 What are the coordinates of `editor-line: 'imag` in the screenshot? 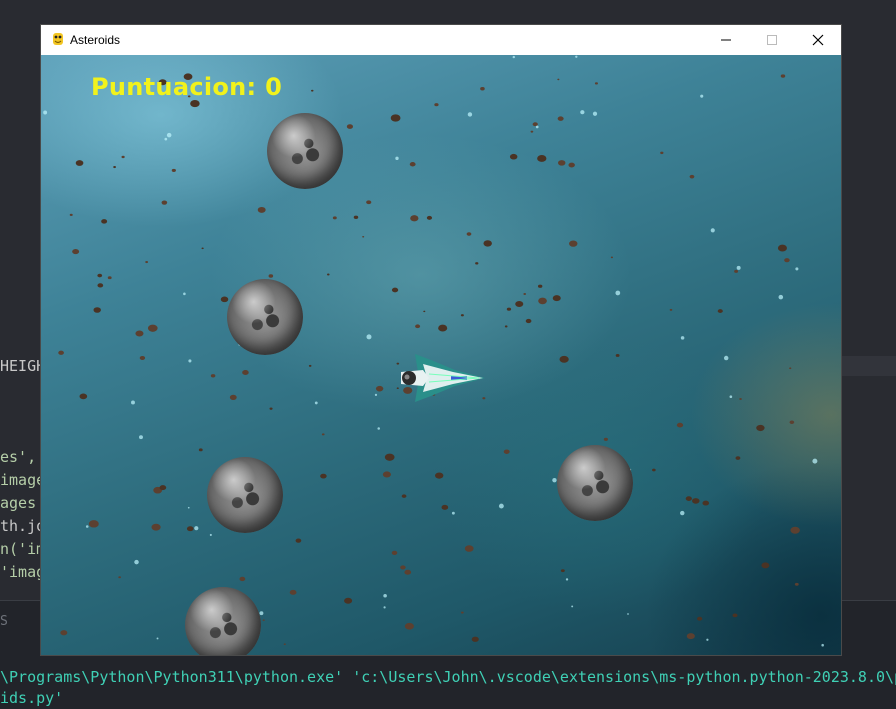 It's located at (23, 572).